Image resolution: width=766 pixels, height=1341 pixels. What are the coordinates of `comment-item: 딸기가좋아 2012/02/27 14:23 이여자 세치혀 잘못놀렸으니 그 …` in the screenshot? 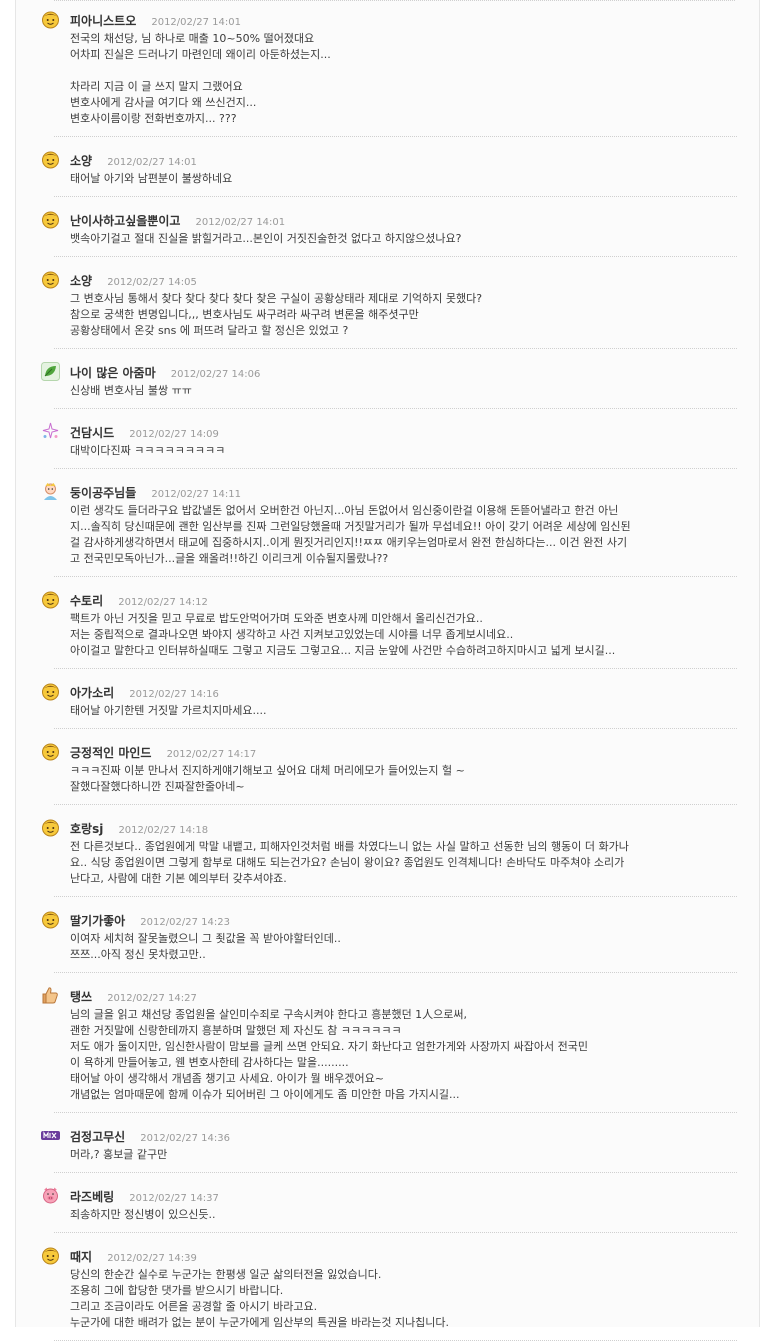 It's located at (388, 940).